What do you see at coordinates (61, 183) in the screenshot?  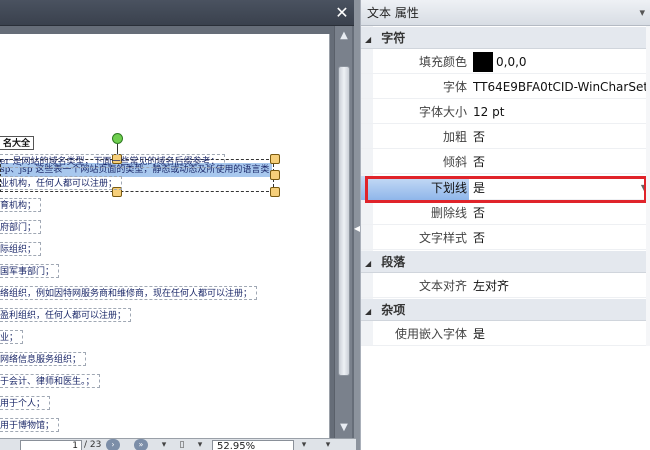 I see `text-line: 业机构，任何人都可以注册；` at bounding box center [61, 183].